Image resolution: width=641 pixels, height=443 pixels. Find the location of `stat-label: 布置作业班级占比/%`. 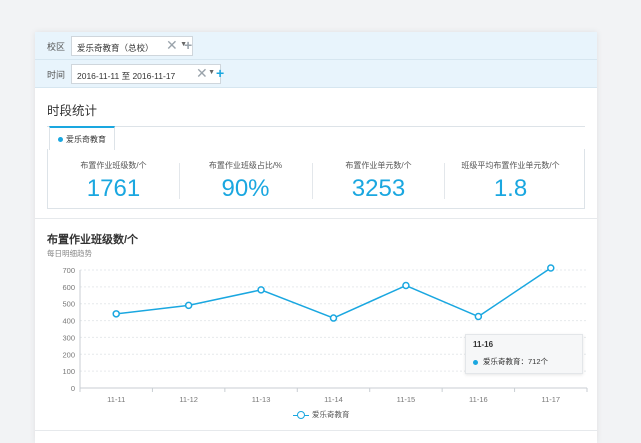

stat-label: 布置作业班级占比/% is located at coordinates (245, 165).